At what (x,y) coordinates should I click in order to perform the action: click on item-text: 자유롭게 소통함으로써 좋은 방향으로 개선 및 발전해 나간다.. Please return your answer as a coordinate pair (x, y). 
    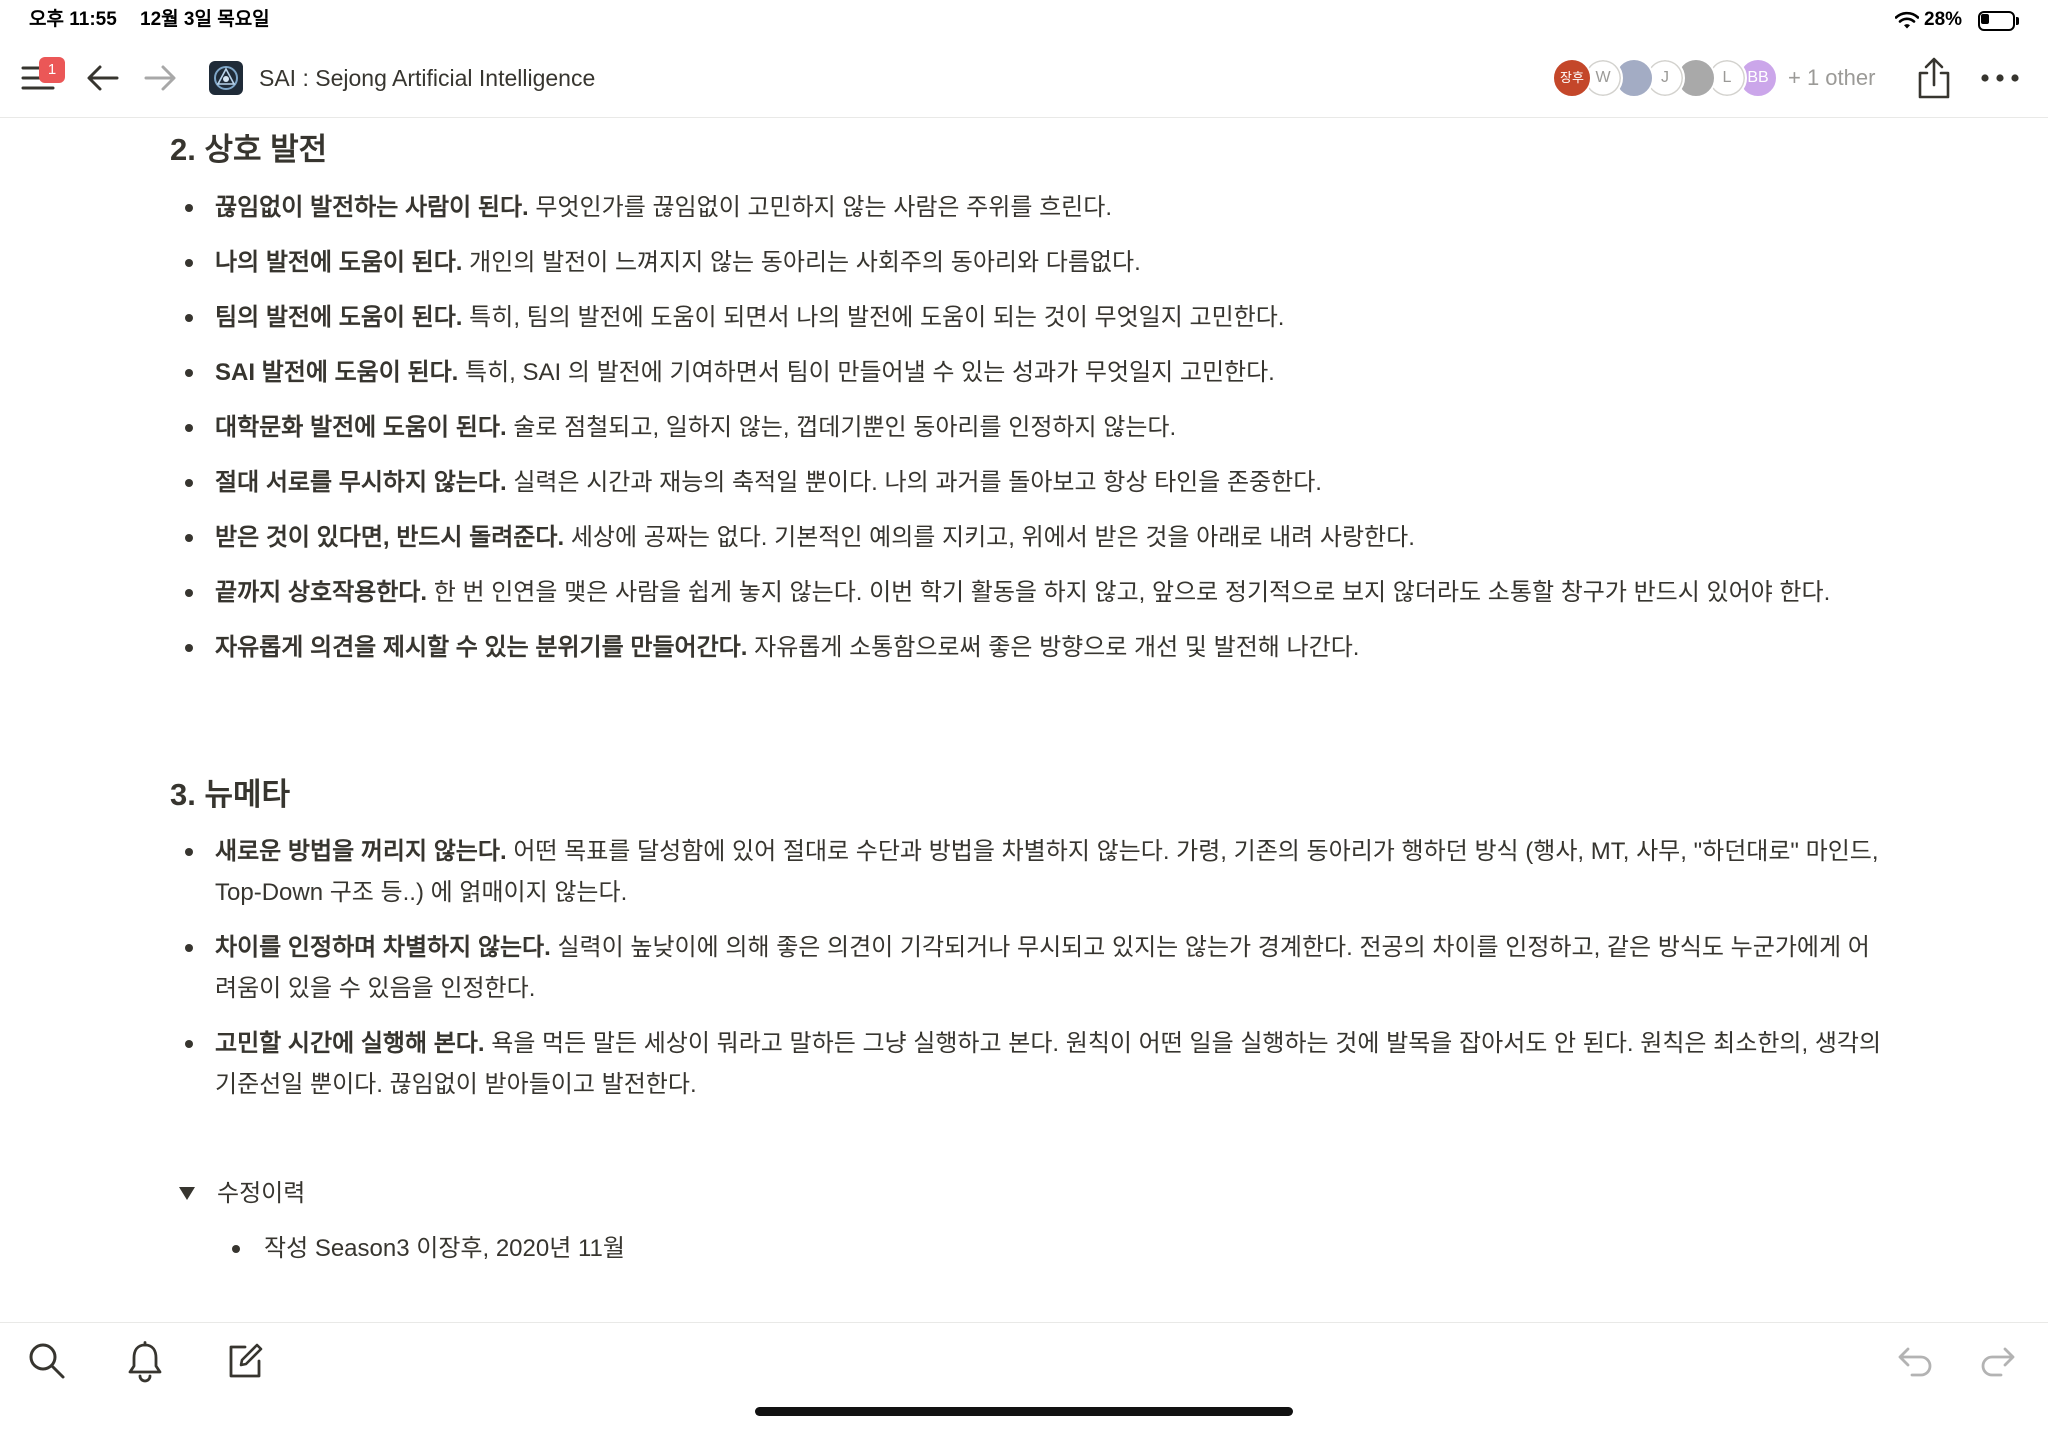
    Looking at the image, I should click on (1057, 647).